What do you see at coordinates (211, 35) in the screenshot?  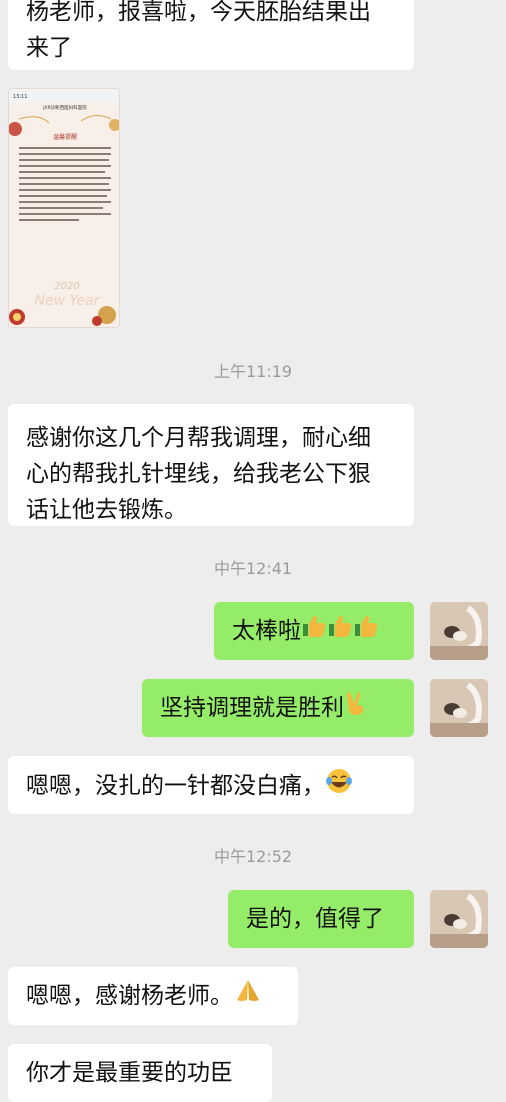 I see `message-bubble-incoming: 杨老师，报喜啦，今天胚胎结果出 来了` at bounding box center [211, 35].